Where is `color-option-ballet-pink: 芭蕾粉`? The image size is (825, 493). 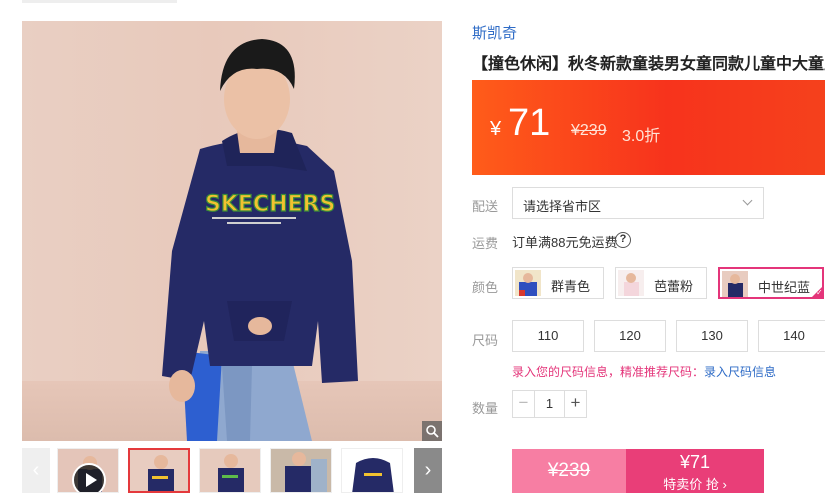
color-option-ballet-pink: 芭蕾粉 is located at coordinates (661, 283).